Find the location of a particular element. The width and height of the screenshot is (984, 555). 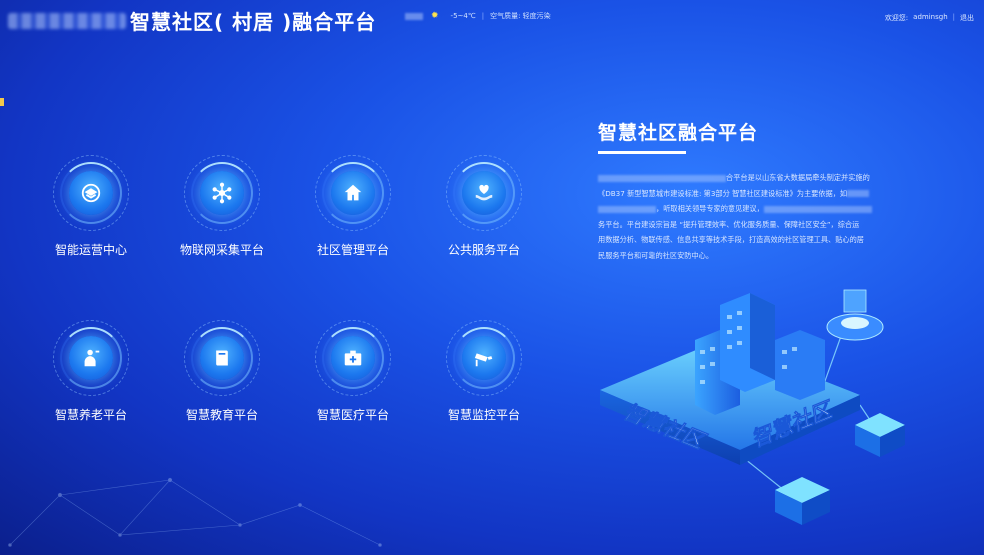

hand-heart-icon is located at coordinates (484, 193).